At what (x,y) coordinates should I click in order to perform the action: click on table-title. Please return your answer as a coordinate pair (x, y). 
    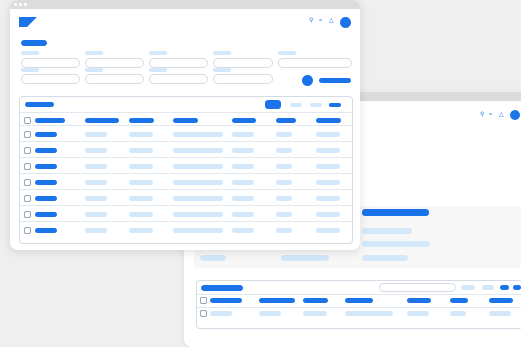
    Looking at the image, I should click on (222, 288).